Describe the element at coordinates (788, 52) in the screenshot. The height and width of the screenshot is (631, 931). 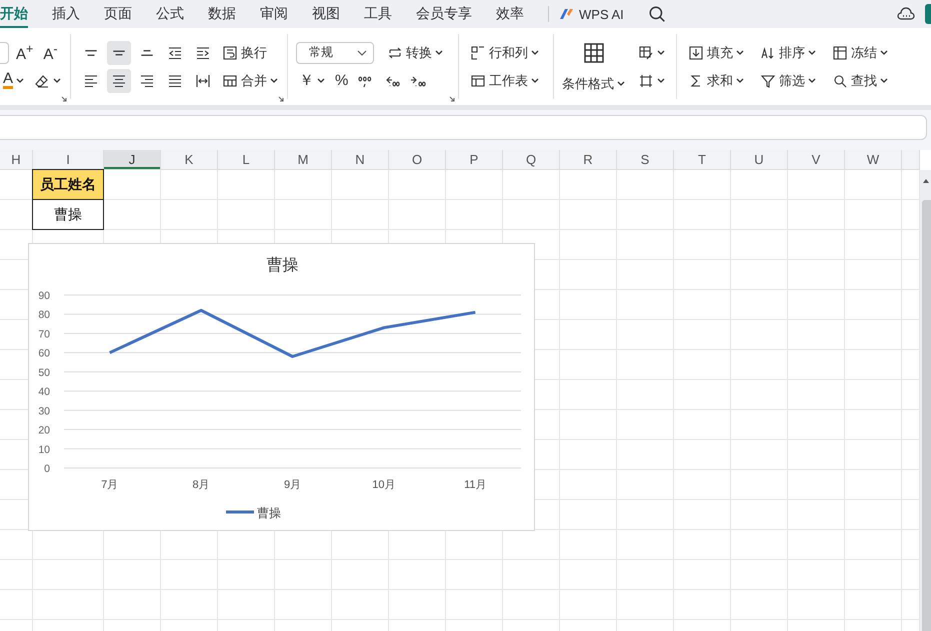
I see `ribbon-button: 排序` at that location.